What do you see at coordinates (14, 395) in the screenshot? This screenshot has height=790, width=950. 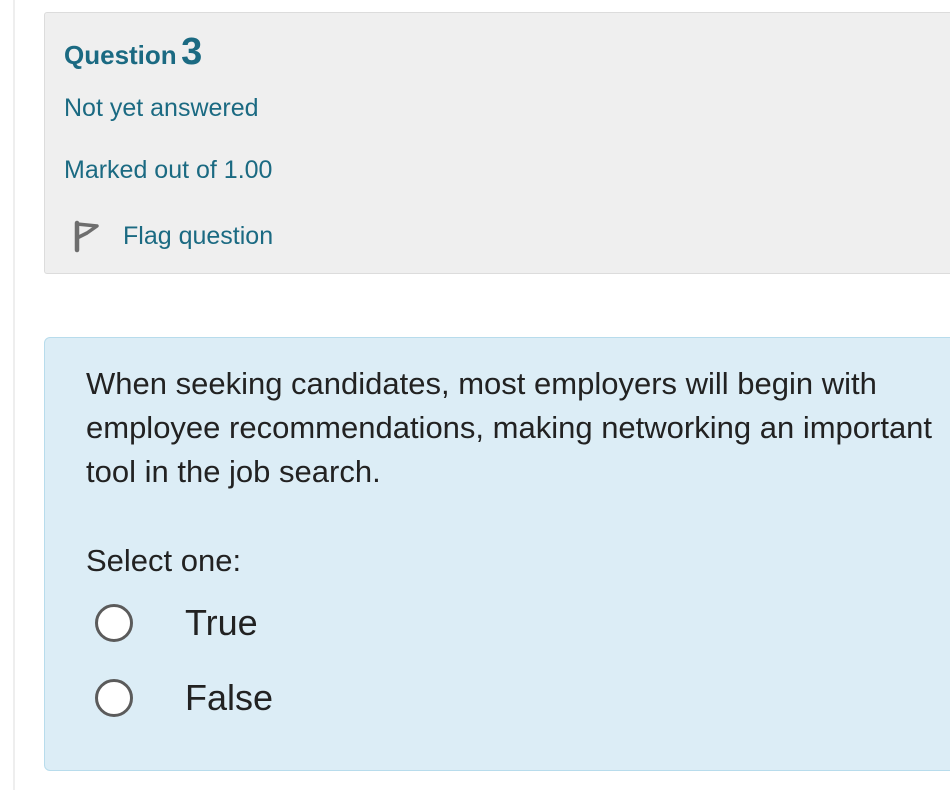 I see `page-left-rule` at bounding box center [14, 395].